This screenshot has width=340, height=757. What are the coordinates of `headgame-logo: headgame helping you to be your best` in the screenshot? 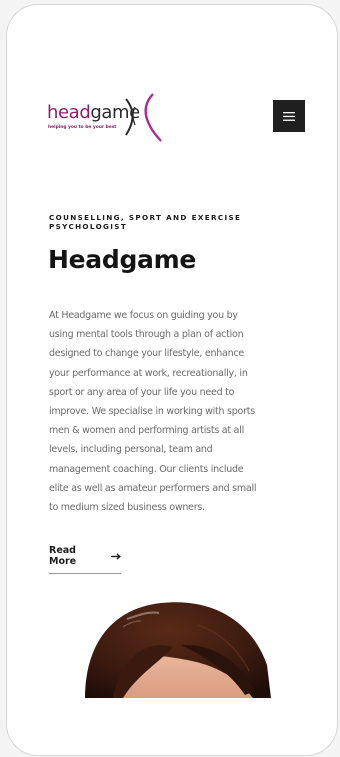 It's located at (107, 119).